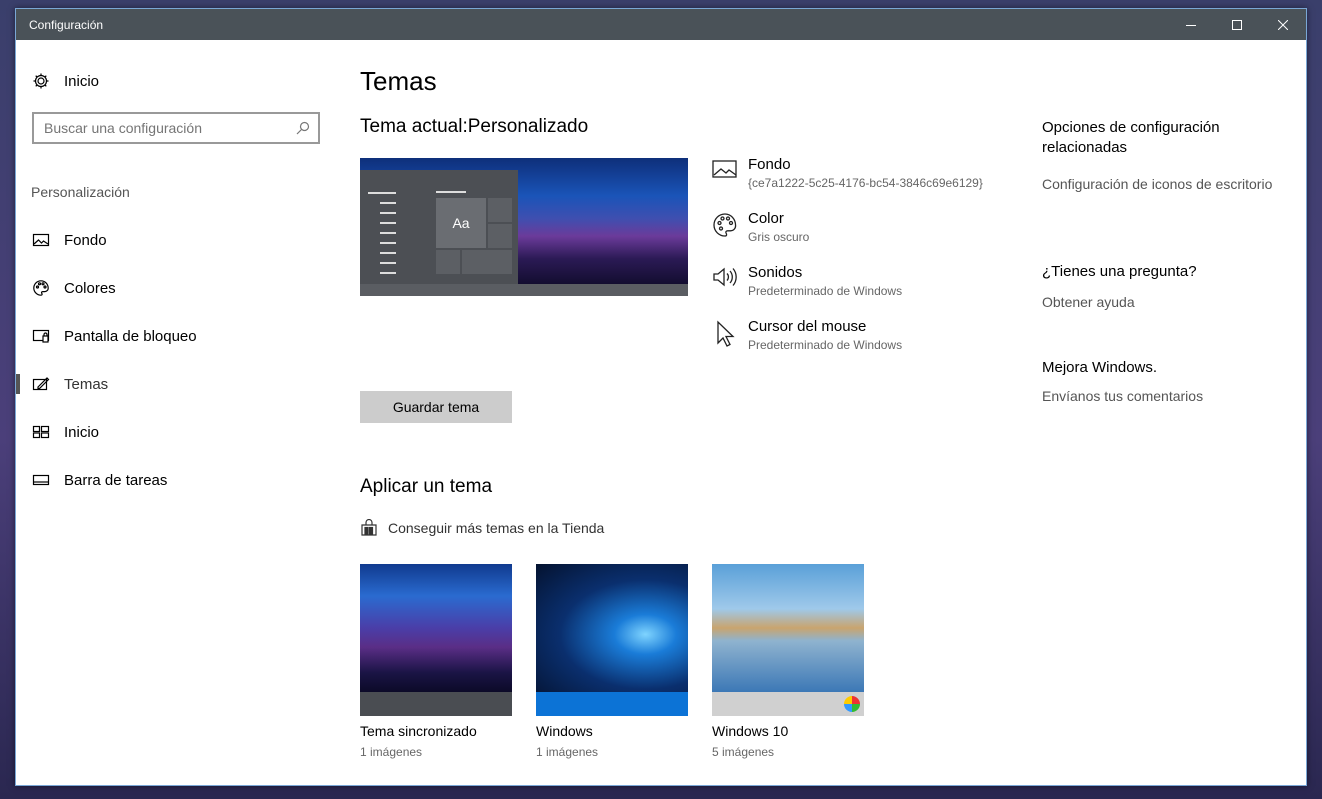  I want to click on taskbar-icon, so click(41, 480).